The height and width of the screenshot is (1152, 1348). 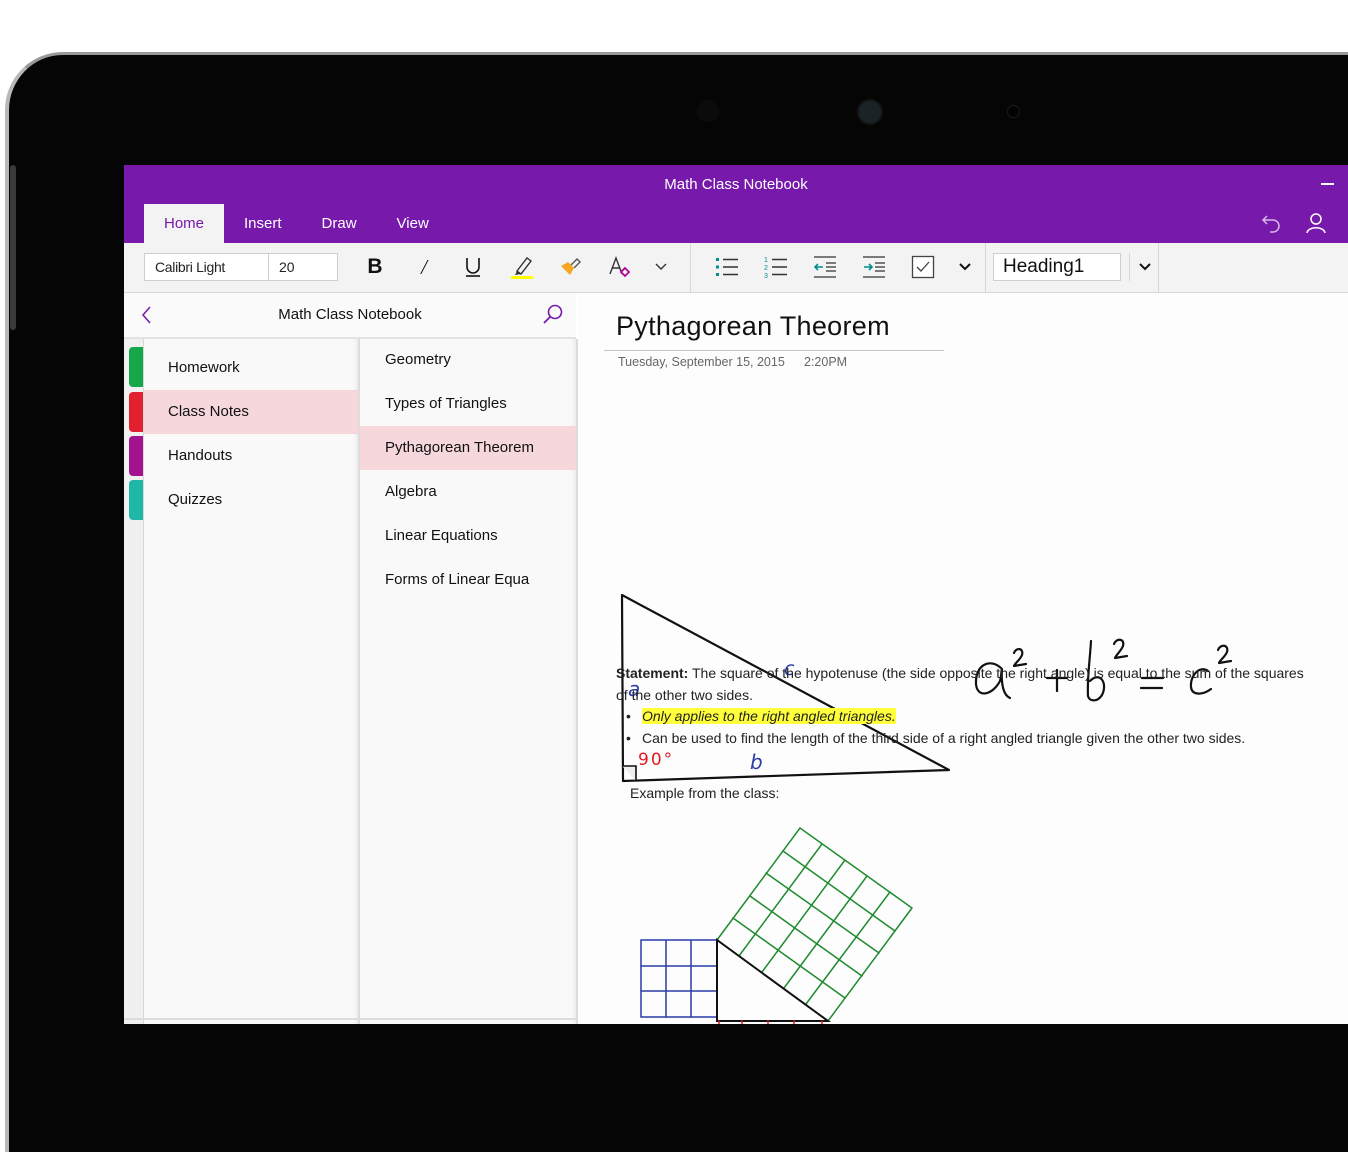 What do you see at coordinates (134, 681) in the screenshot?
I see `section-color-tabs` at bounding box center [134, 681].